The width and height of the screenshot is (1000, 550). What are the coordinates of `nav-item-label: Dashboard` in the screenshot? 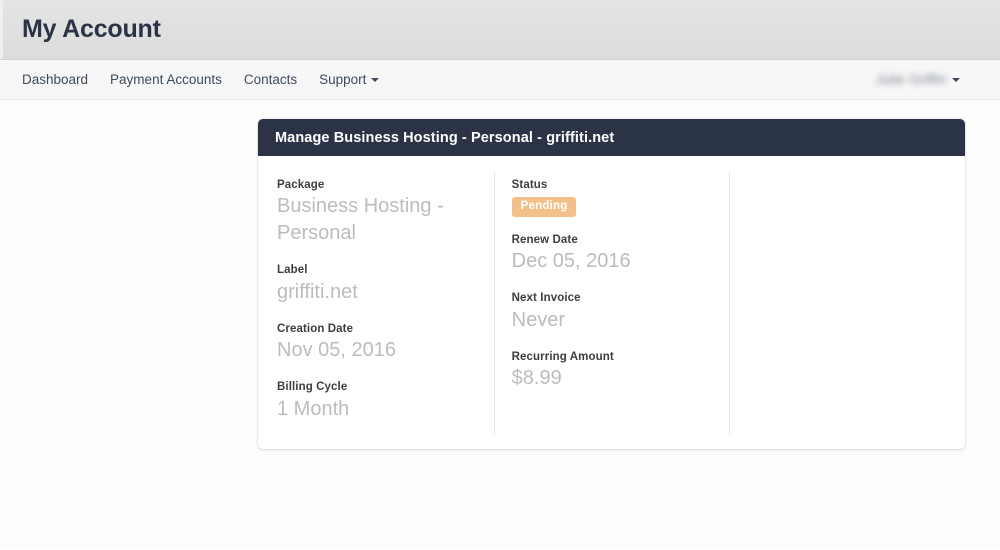 It's located at (55, 79).